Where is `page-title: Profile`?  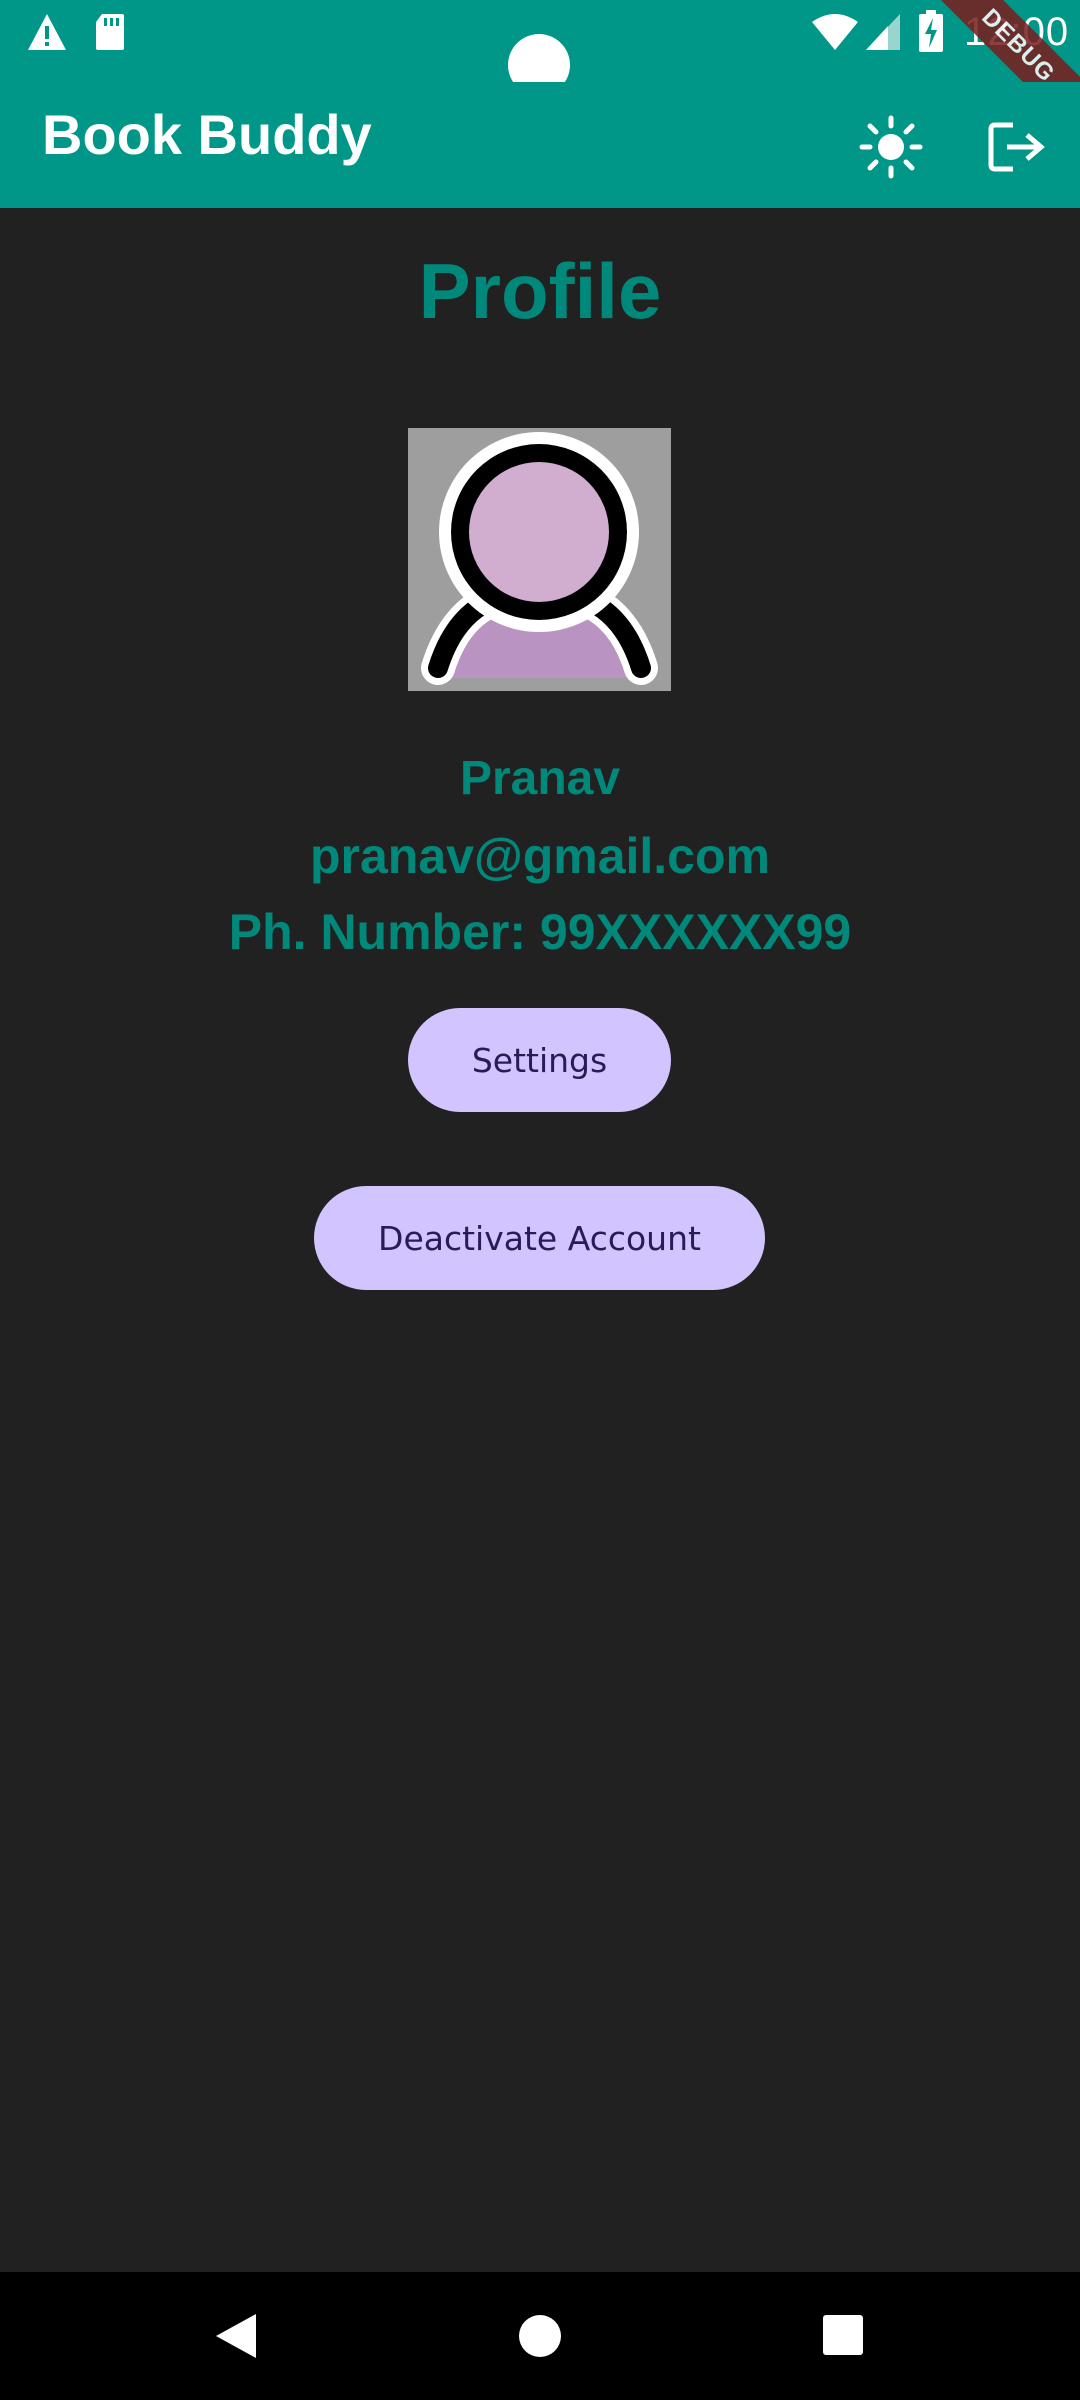
page-title: Profile is located at coordinates (540, 291).